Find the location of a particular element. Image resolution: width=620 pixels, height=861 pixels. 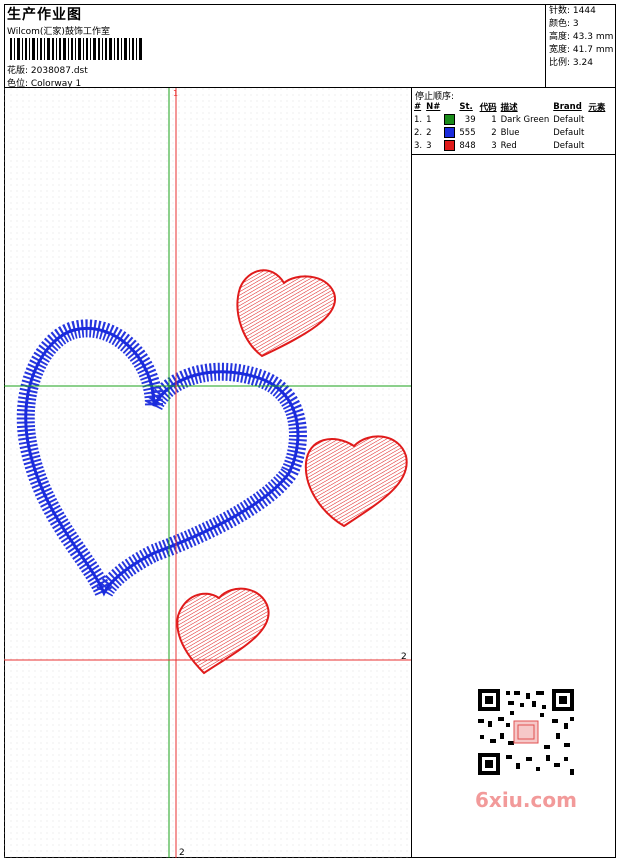

stat-colors: 颜色: 3 is located at coordinates (564, 24).